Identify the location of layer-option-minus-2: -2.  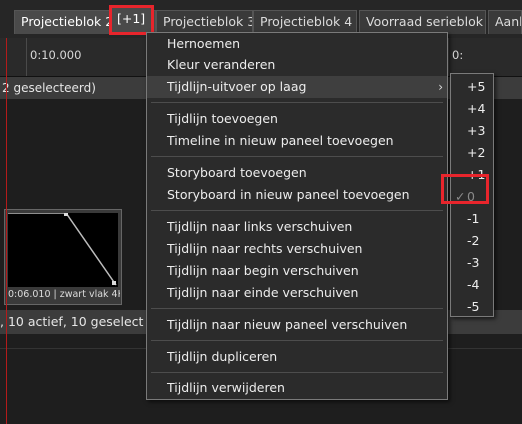
(472, 241).